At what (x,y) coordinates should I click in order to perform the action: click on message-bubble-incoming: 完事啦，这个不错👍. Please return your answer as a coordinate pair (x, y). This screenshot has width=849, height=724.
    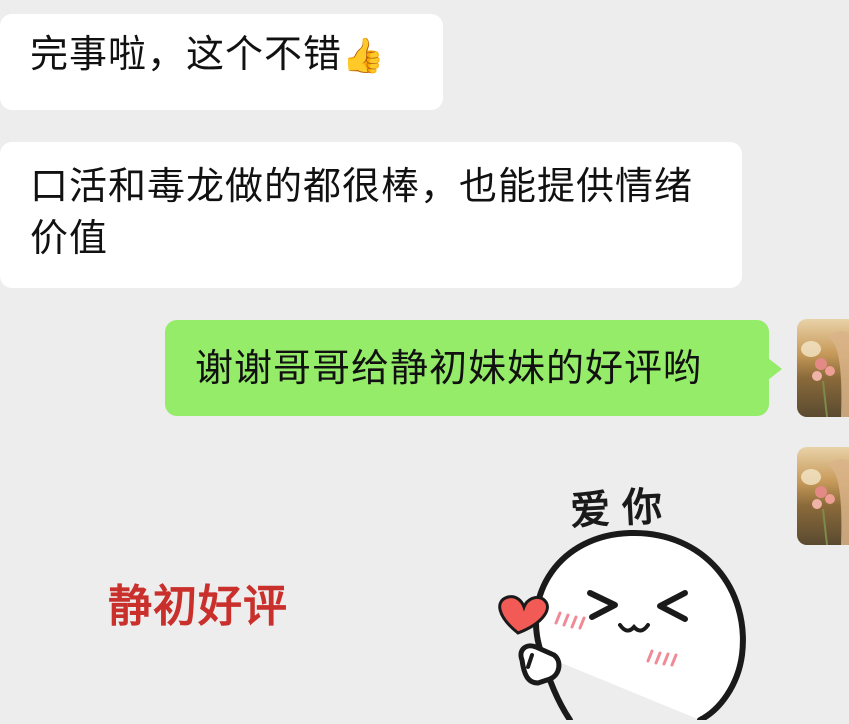
    Looking at the image, I should click on (221, 62).